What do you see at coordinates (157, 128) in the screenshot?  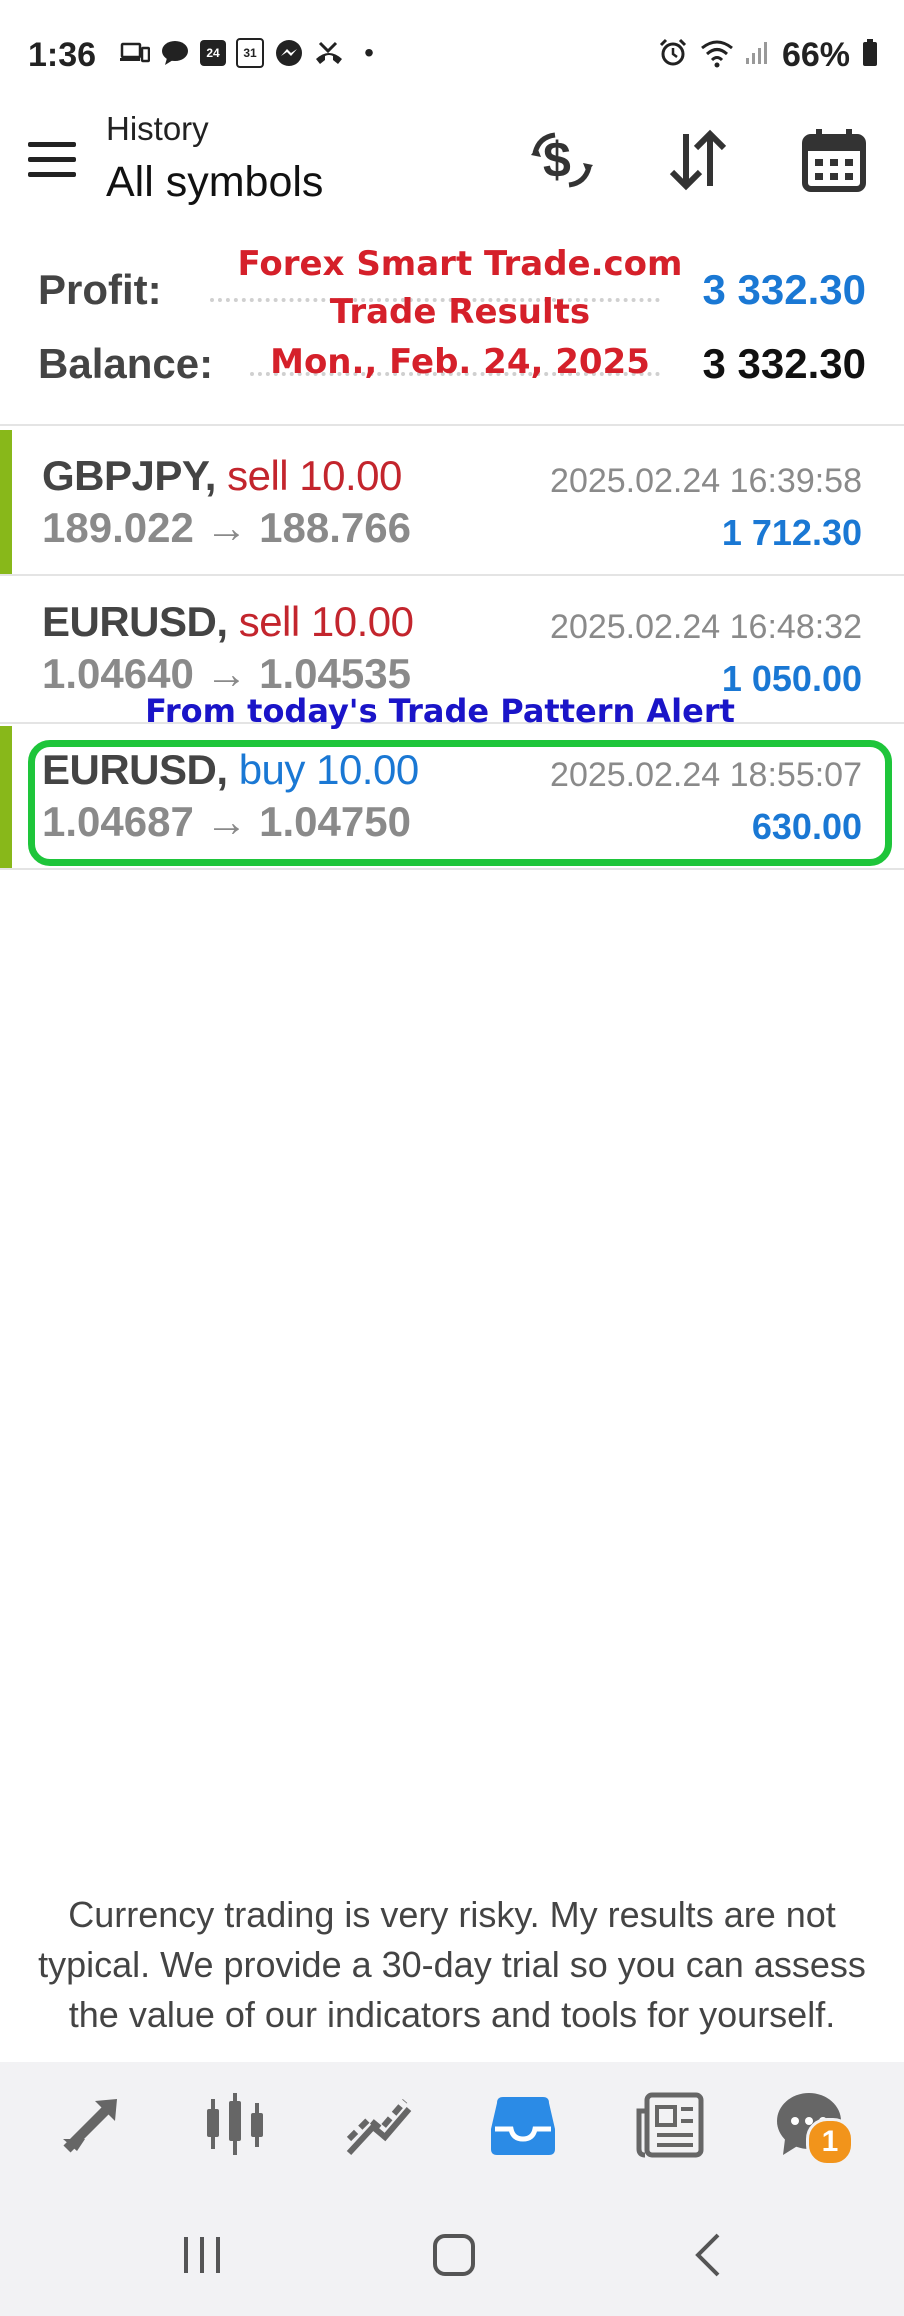 I see `toolbar-subtitle: History` at bounding box center [157, 128].